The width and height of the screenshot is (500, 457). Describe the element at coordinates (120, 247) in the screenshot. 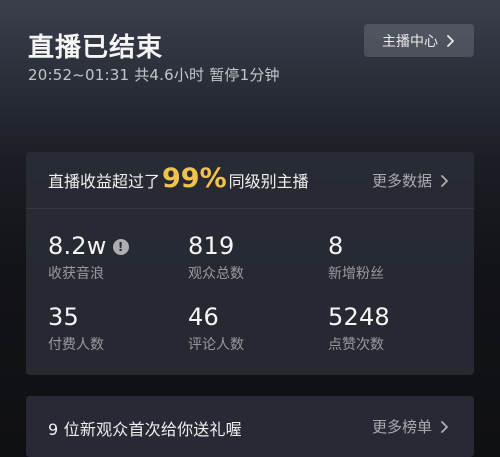

I see `info-icon: !` at that location.